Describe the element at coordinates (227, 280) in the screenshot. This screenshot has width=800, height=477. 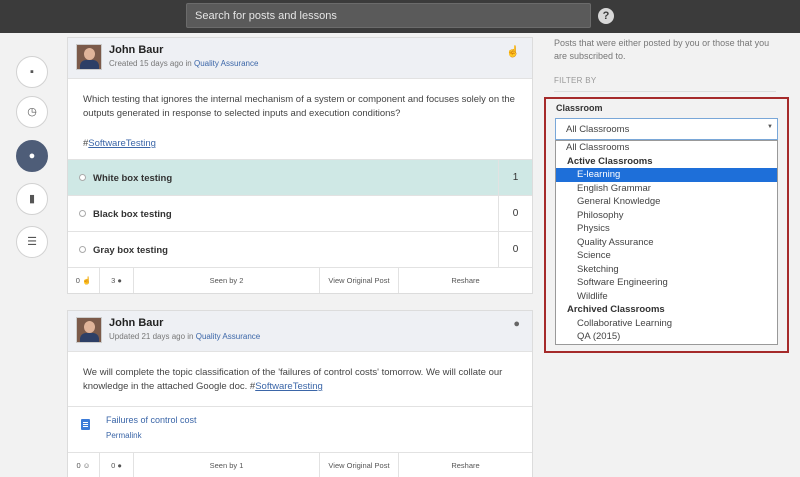
I see `seen-by: Seen by 2` at that location.